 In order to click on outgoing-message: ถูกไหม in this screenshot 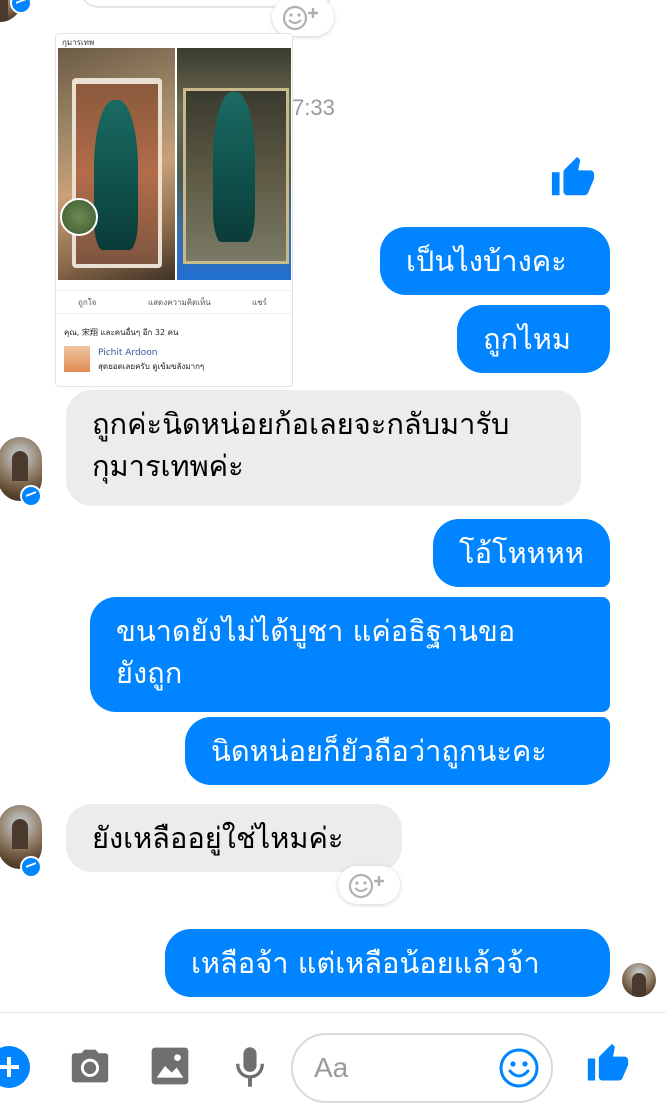, I will do `click(533, 339)`.